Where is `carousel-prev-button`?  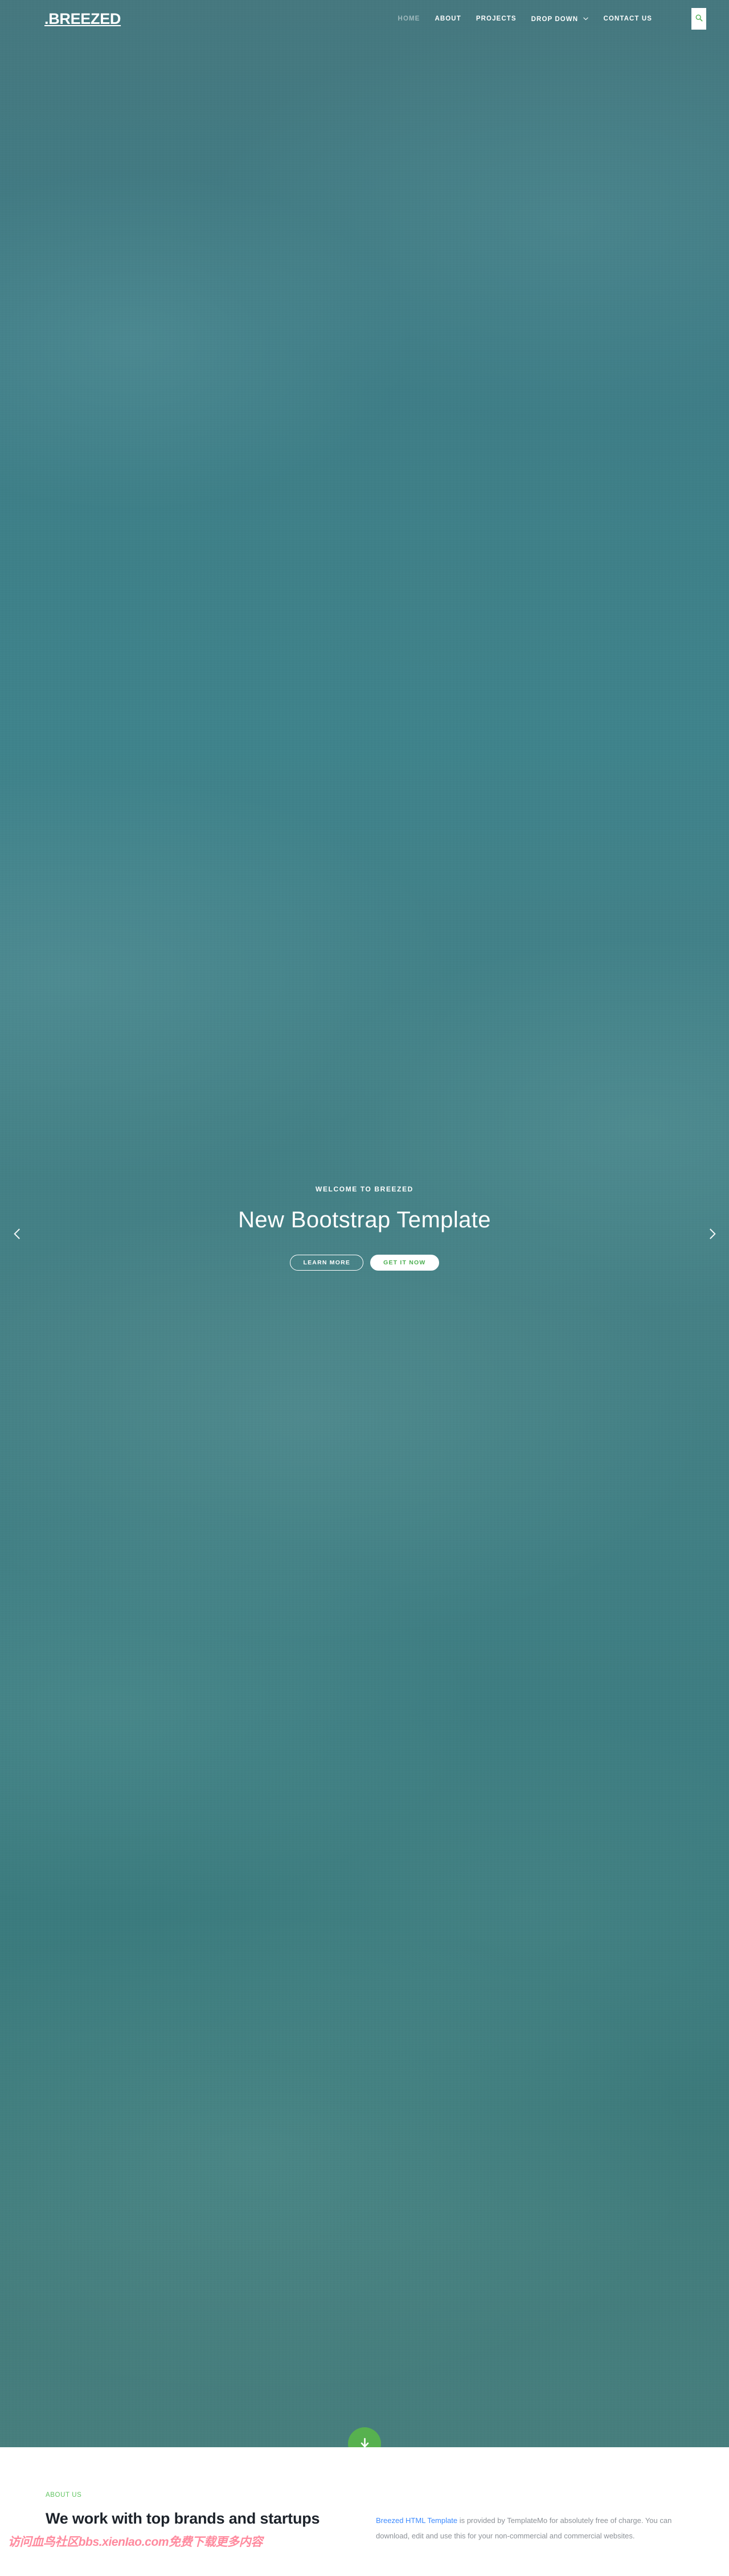
carousel-prev-button is located at coordinates (17, 1234).